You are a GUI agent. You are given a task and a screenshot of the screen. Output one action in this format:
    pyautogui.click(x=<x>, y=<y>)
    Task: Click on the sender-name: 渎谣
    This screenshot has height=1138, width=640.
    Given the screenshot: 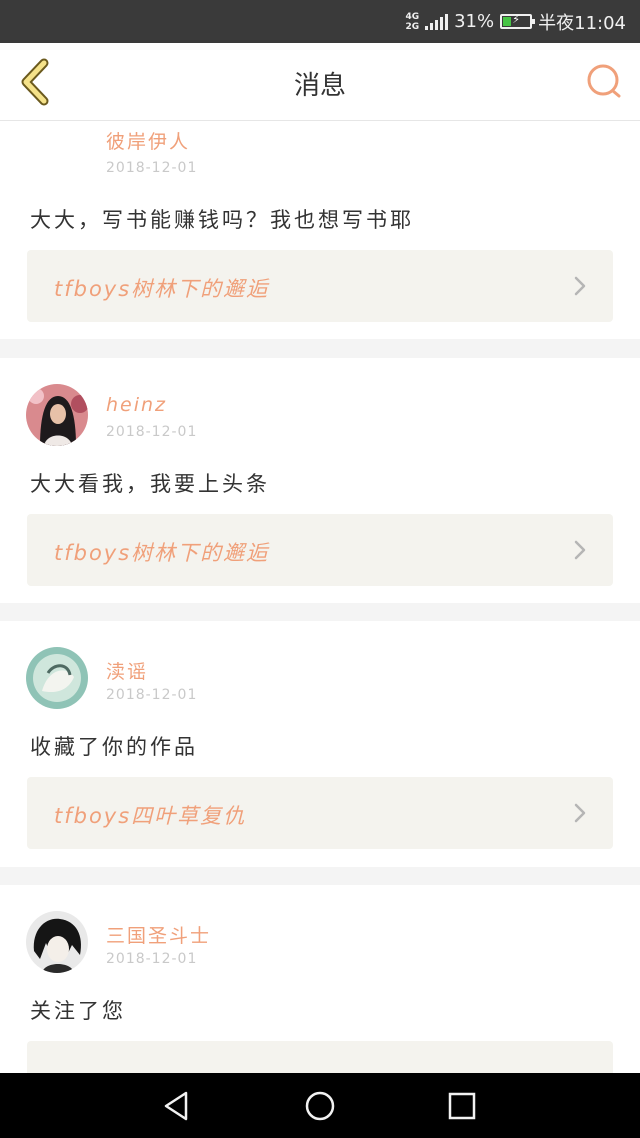 What is the action you would take?
    pyautogui.click(x=127, y=670)
    